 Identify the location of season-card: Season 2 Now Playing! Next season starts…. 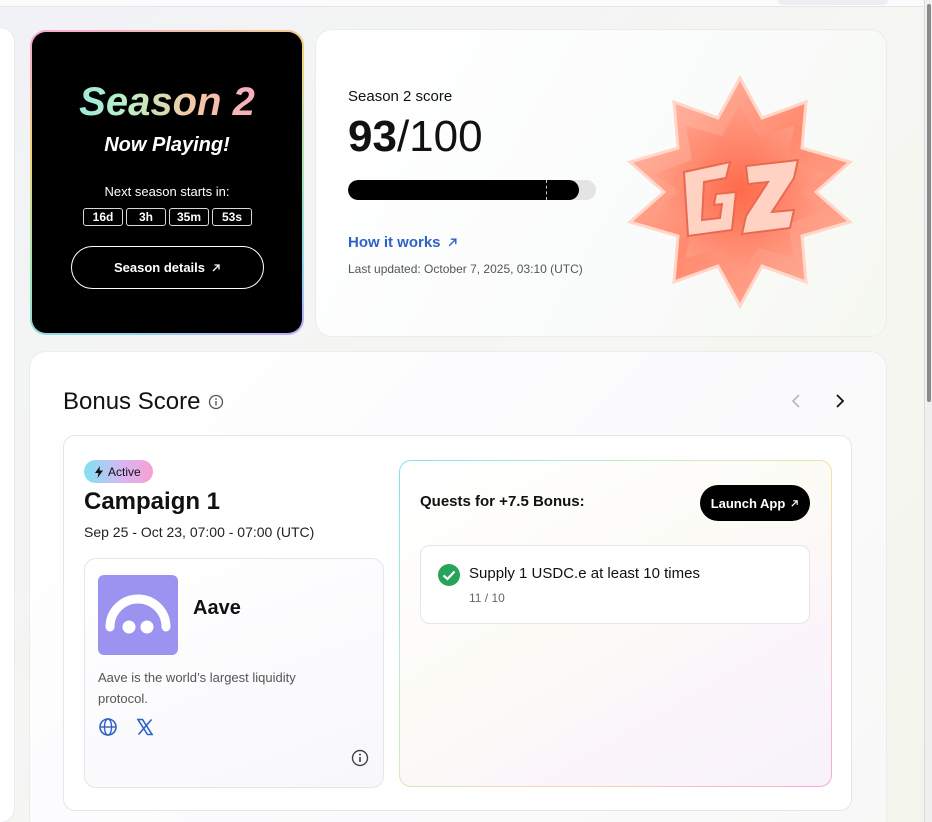
(167, 182).